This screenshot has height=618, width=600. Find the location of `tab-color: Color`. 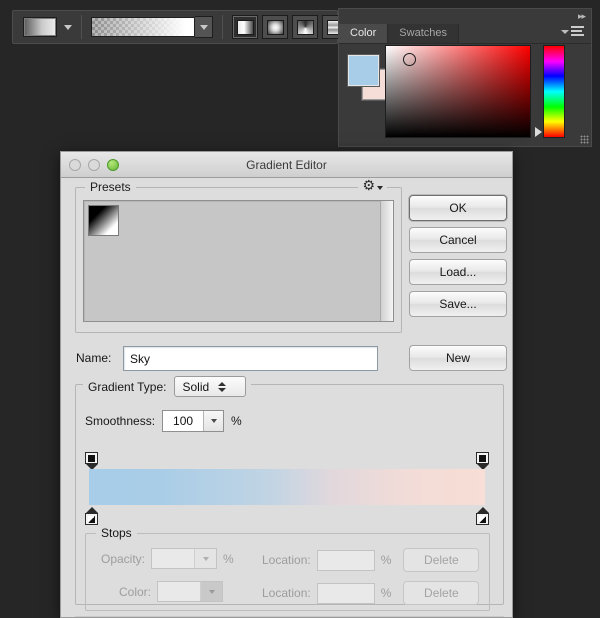

tab-color: Color is located at coordinates (364, 33).